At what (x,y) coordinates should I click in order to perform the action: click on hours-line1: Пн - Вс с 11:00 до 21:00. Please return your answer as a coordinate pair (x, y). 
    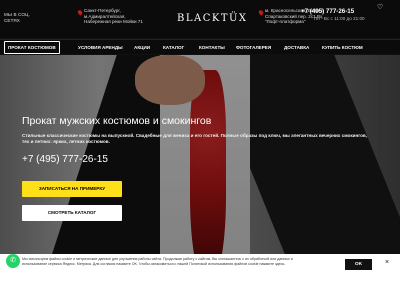
    Looking at the image, I should click on (339, 18).